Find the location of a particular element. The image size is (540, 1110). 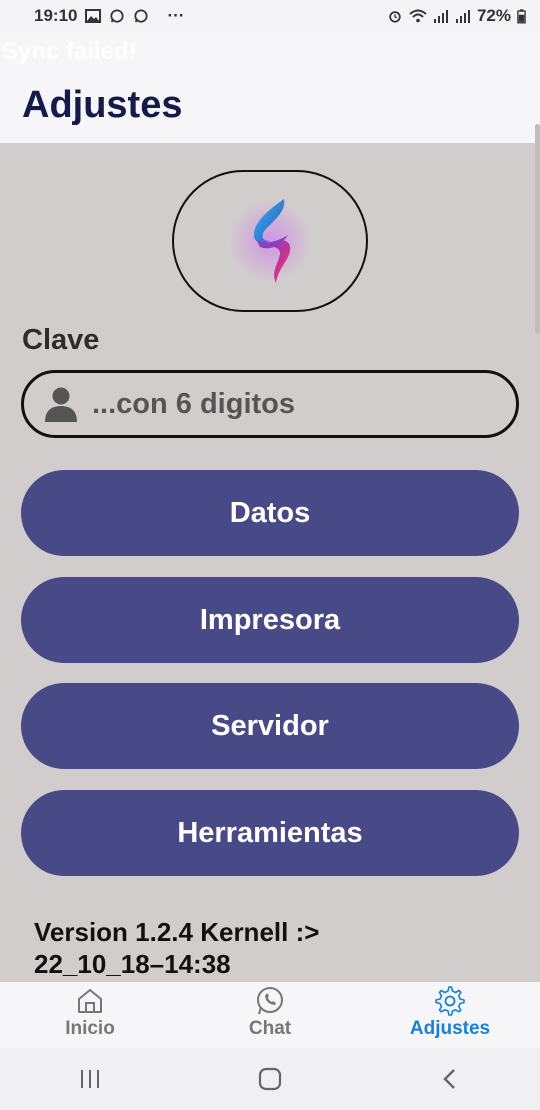

home-circle-icon is located at coordinates (270, 1079).